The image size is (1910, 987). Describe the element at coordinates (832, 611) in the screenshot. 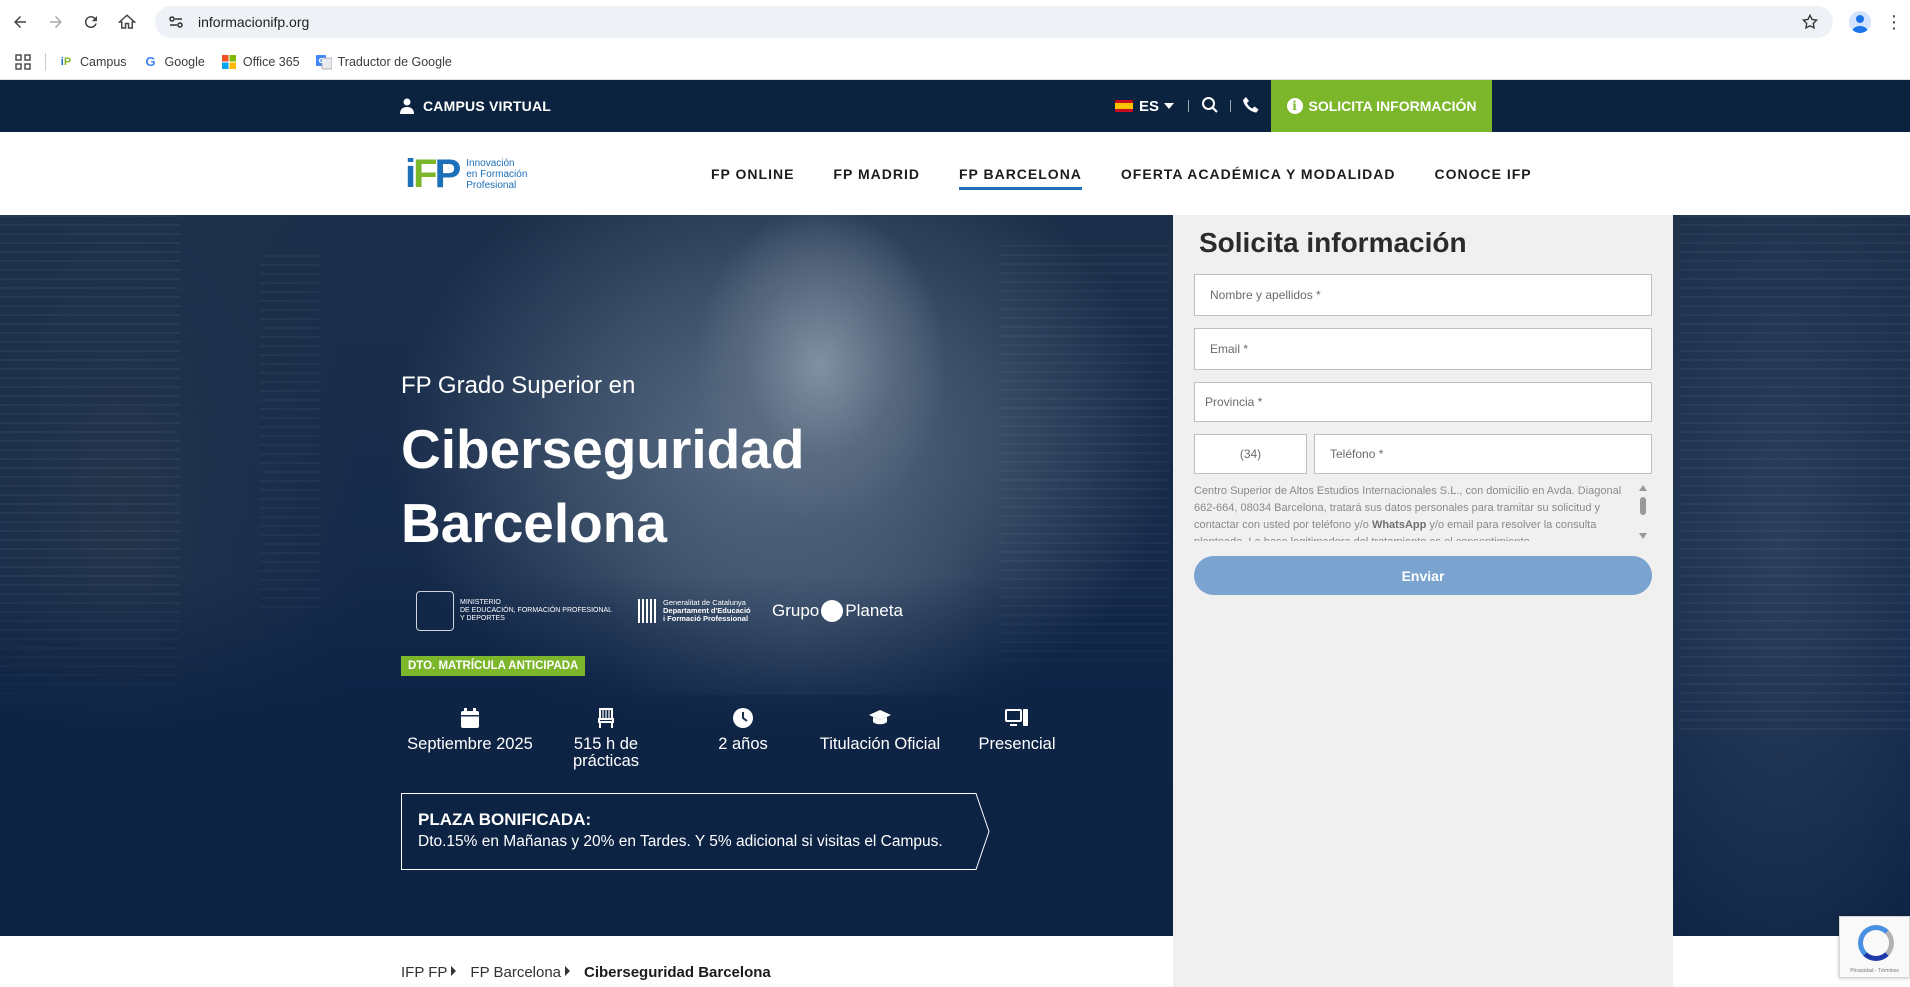

I see `planeta-globe-icon` at that location.